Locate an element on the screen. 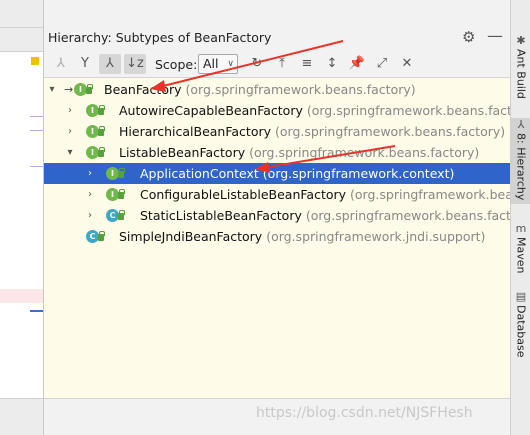 The height and width of the screenshot is (435, 530). tool-tab-label: Database is located at coordinates (521, 331).